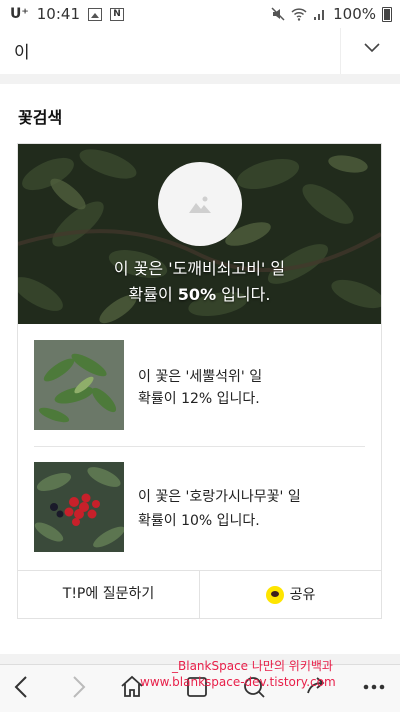 This screenshot has height=712, width=400. I want to click on status-left: U⁺ 10:41 N, so click(67, 14).